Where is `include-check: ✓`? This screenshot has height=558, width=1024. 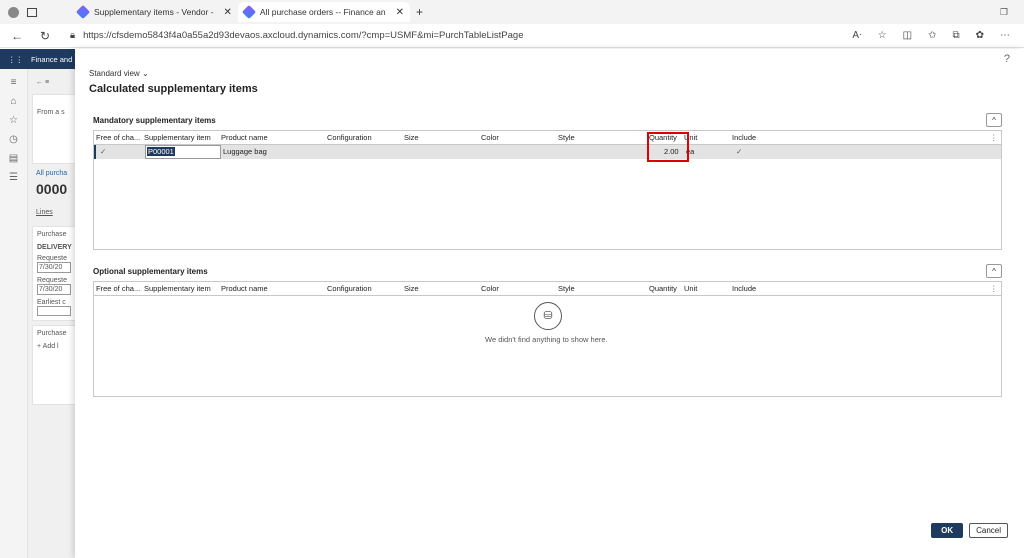
include-check: ✓ is located at coordinates (739, 151).